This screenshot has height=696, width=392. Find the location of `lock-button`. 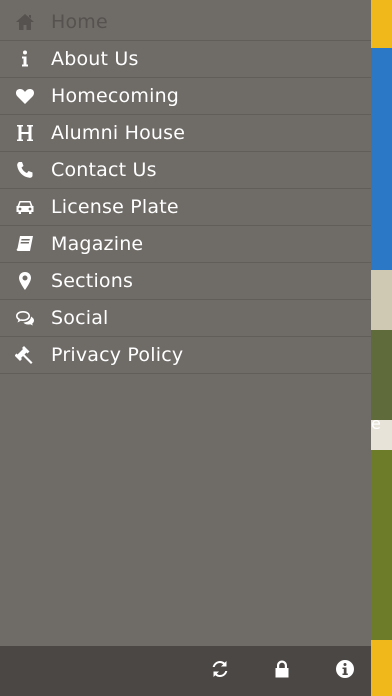

lock-button is located at coordinates (282, 671).